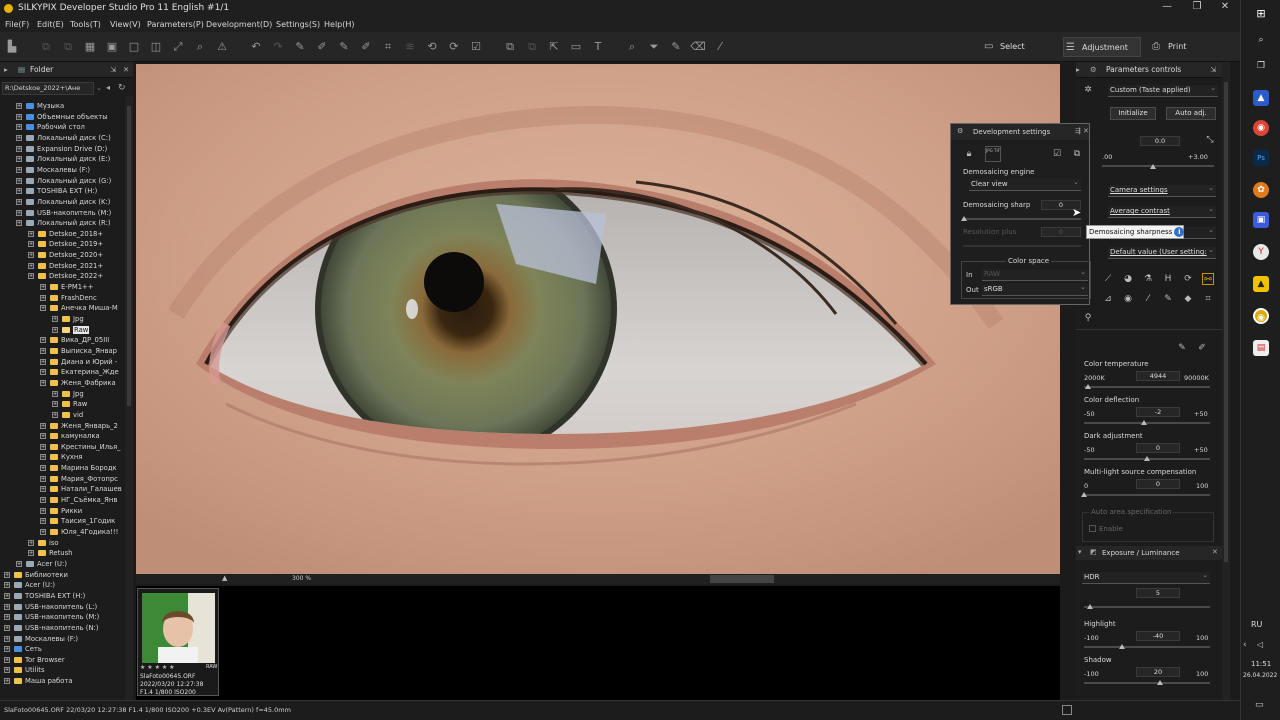  Describe the element at coordinates (40, 106) in the screenshot. I see `tree-item: + Музыка` at that location.